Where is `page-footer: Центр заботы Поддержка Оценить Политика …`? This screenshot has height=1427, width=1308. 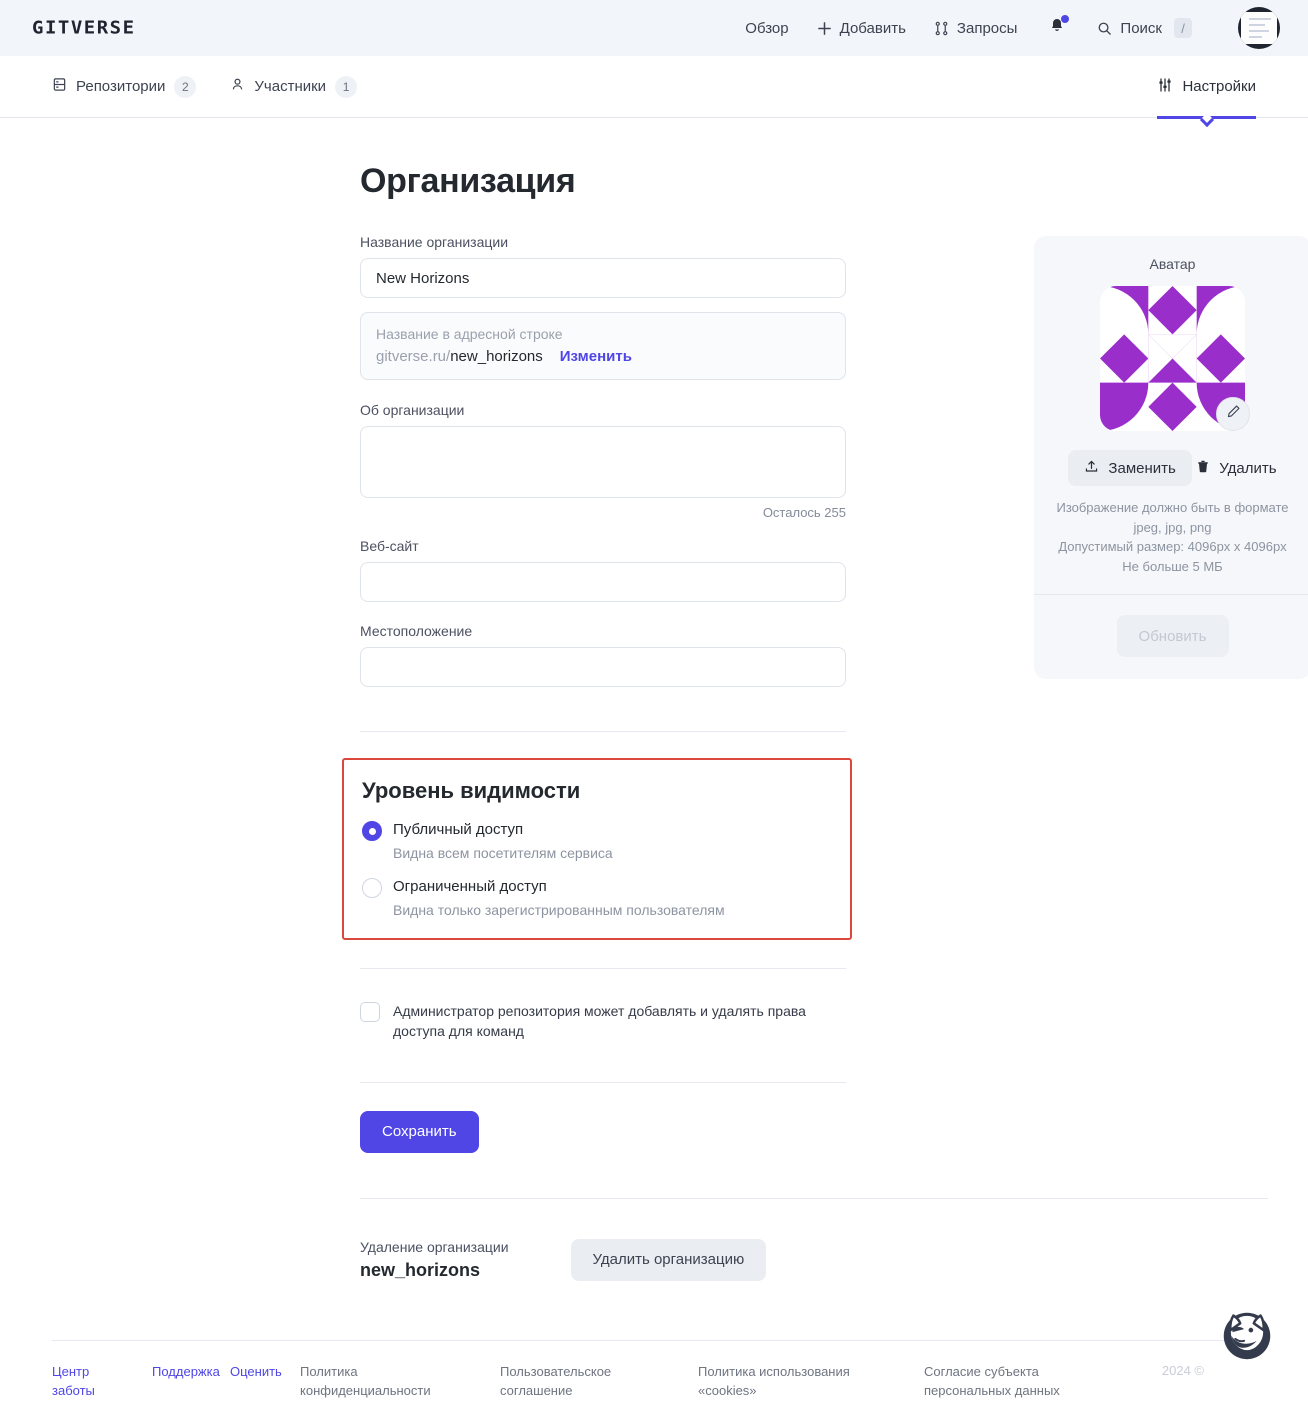 page-footer: Центр заботы Поддержка Оценить Политика … is located at coordinates (654, 1370).